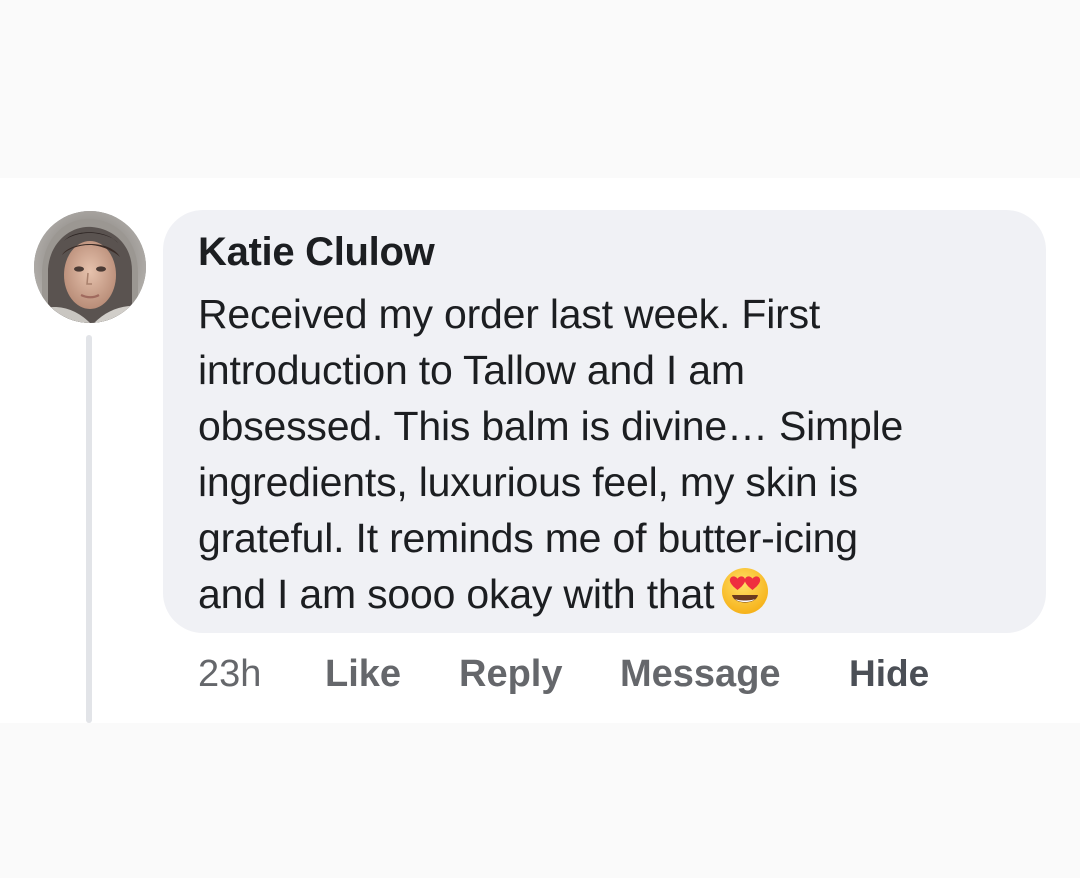 This screenshot has height=878, width=1080. Describe the element at coordinates (510, 678) in the screenshot. I see `reply-button: Reply` at that location.